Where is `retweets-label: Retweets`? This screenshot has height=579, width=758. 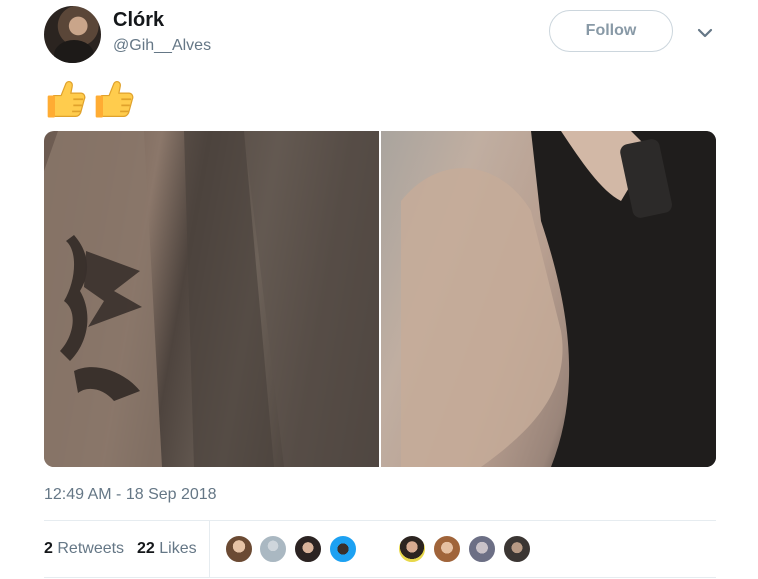
retweets-label: Retweets is located at coordinates (91, 548).